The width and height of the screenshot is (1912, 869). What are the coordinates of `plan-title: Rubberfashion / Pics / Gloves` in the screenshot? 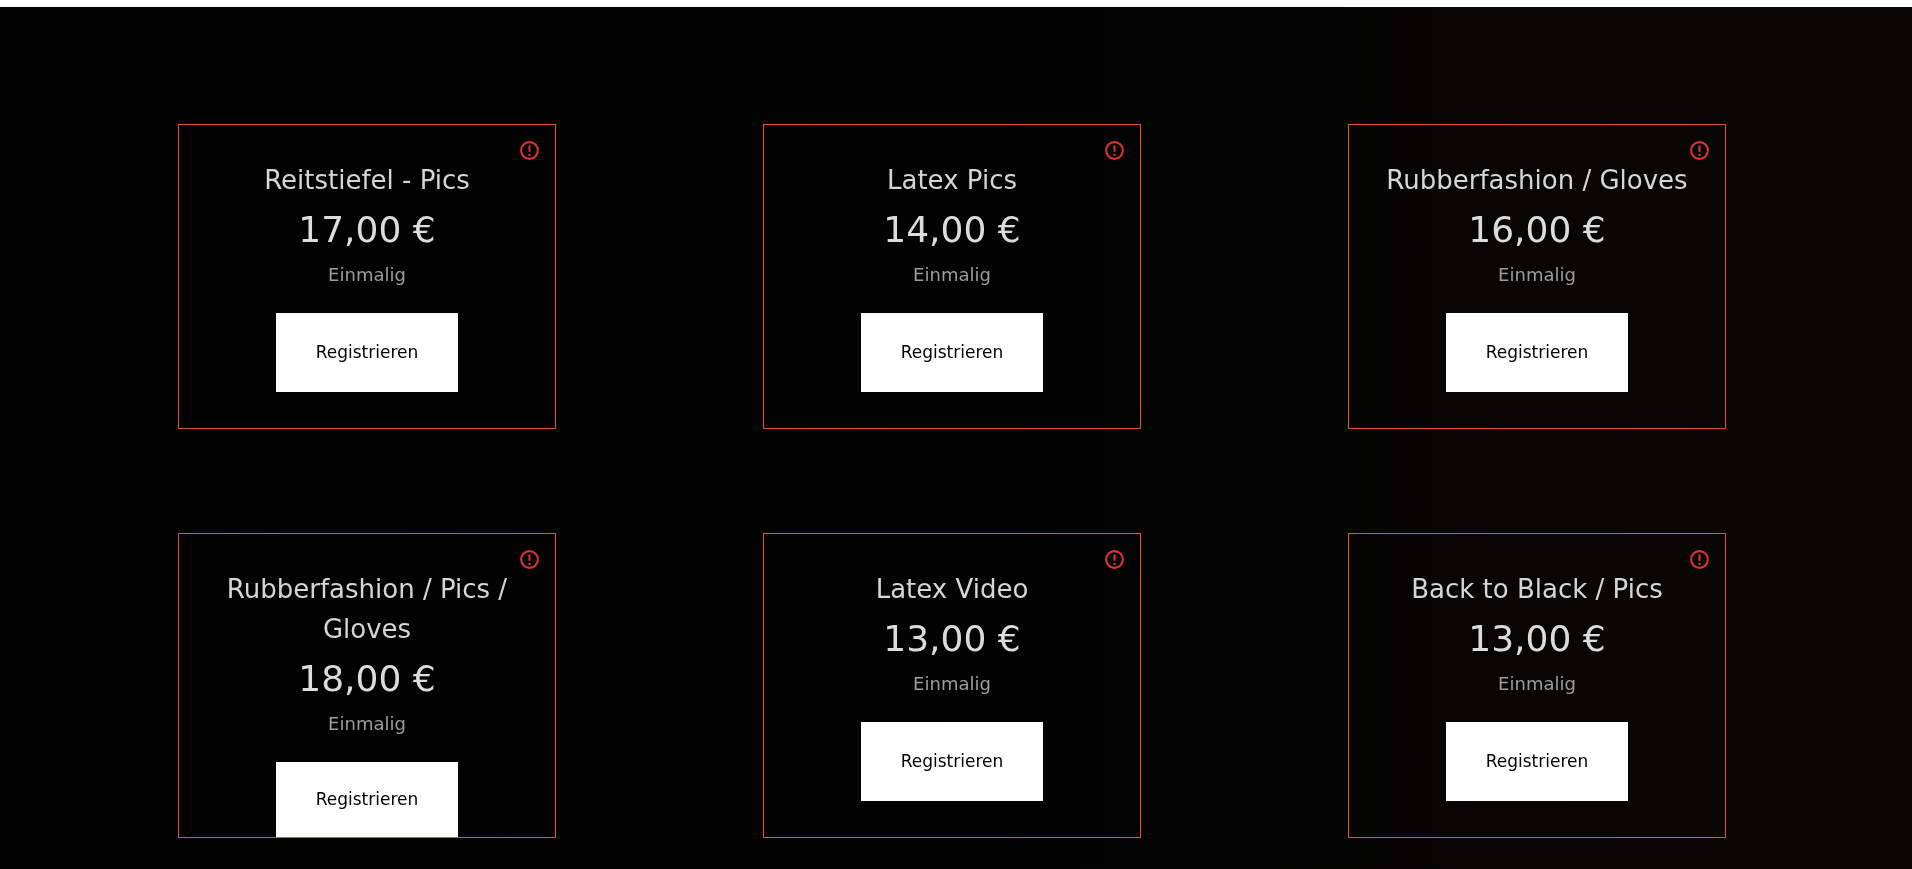 It's located at (367, 609).